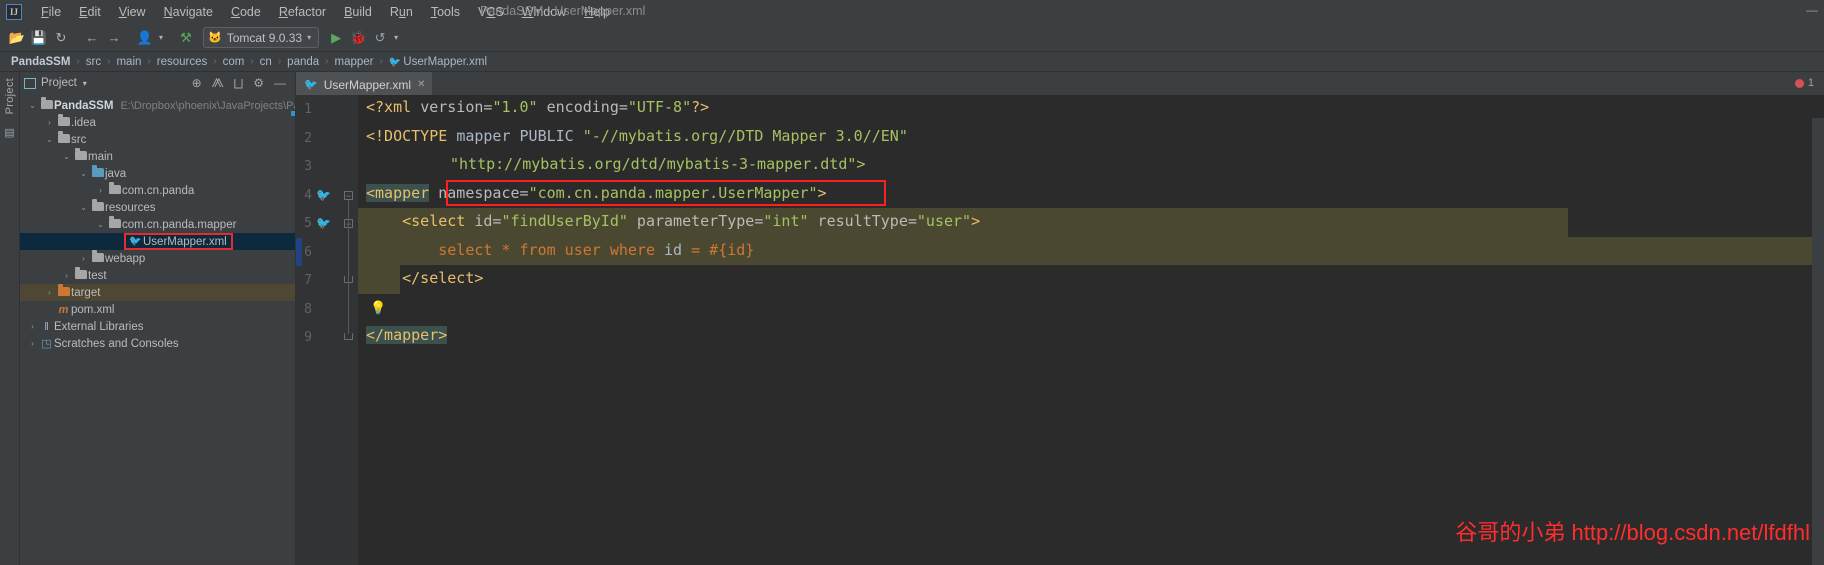  I want to click on rerun-button: ↺, so click(380, 38).